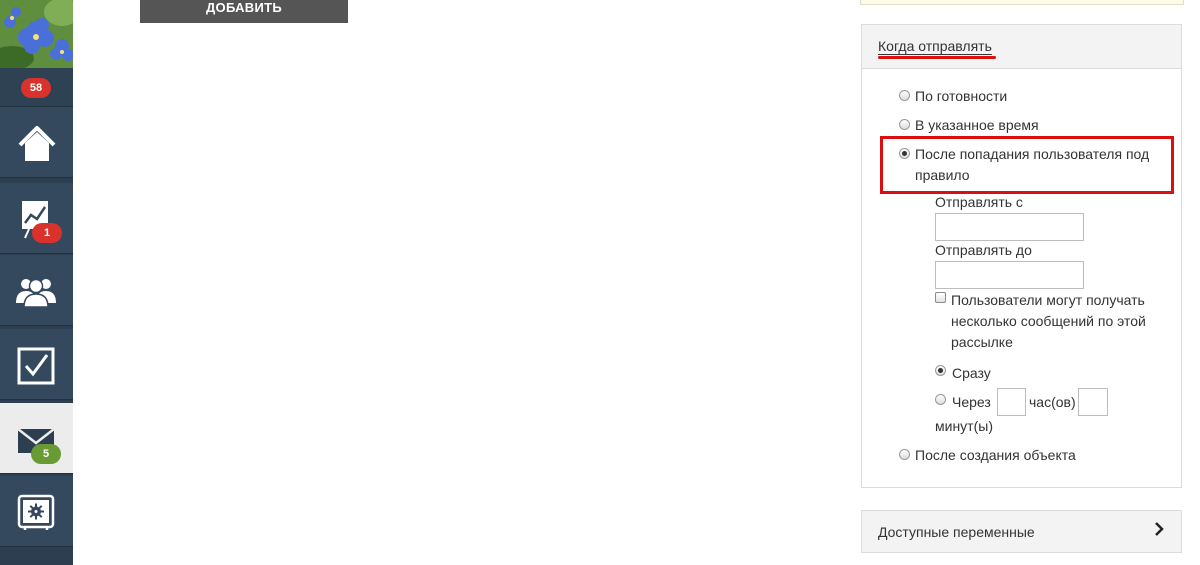 The image size is (1200, 565). I want to click on nav-mail: 5, so click(36, 438).